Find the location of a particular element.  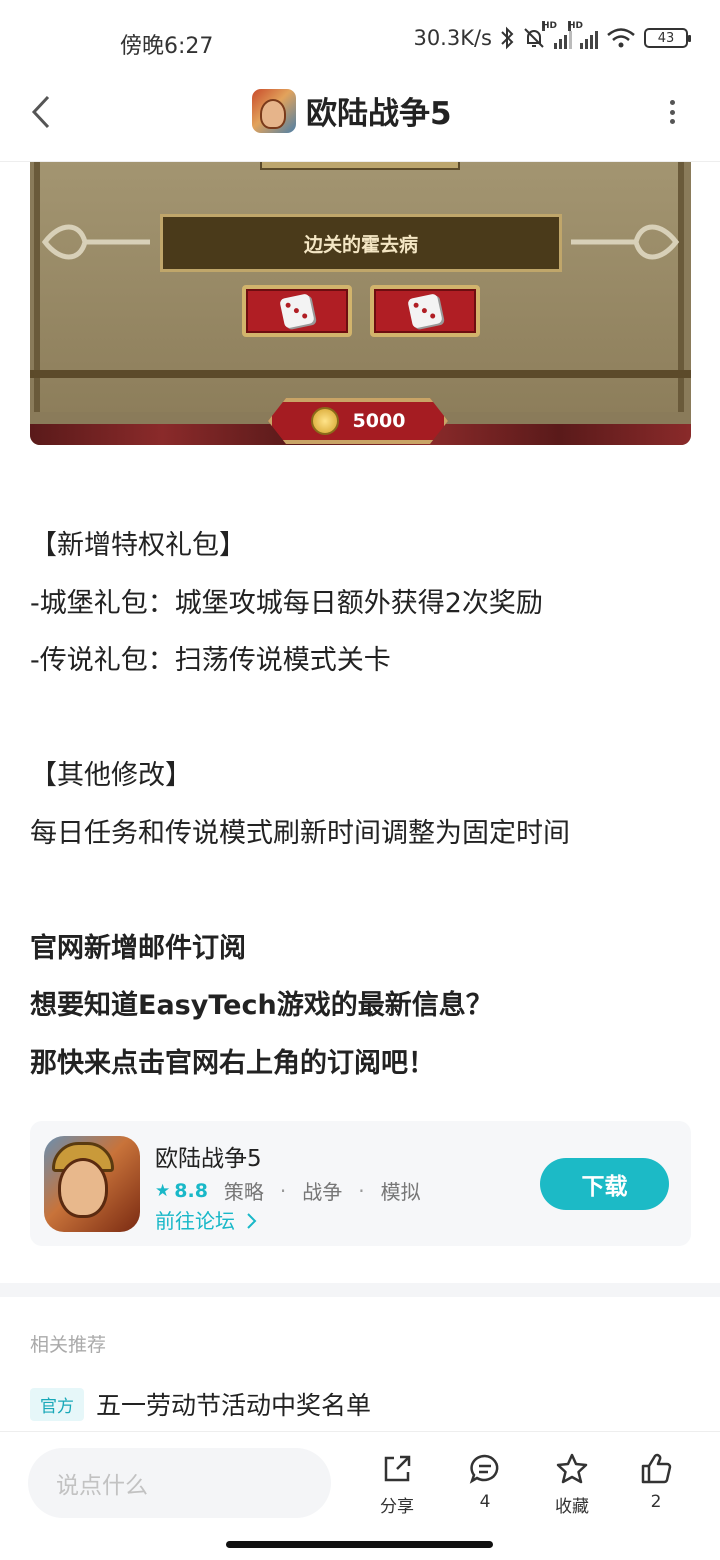

game-app-icon is located at coordinates (92, 1184).